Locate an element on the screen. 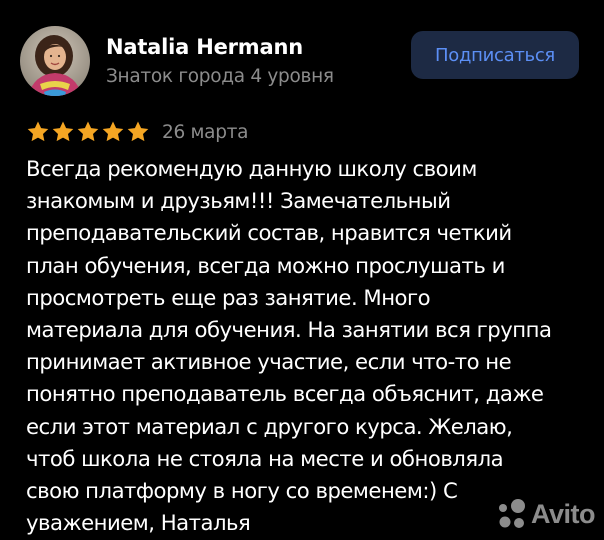 The height and width of the screenshot is (540, 604). star-rating is located at coordinates (88, 132).